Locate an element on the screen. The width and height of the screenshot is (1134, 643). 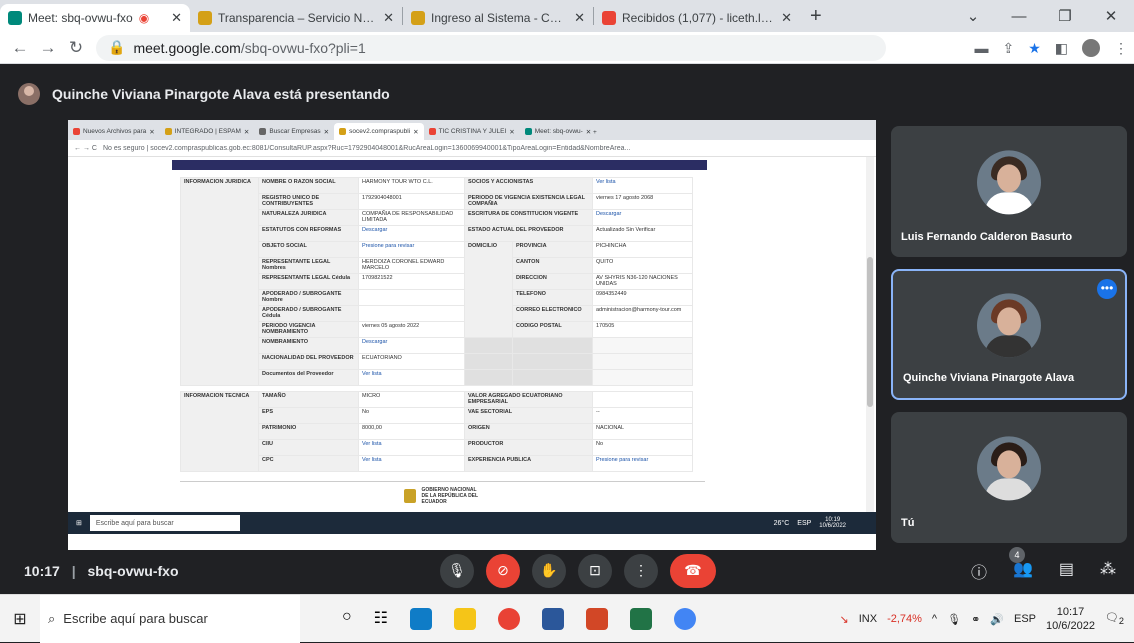
file-explorer-icon is located at coordinates (465, 618).